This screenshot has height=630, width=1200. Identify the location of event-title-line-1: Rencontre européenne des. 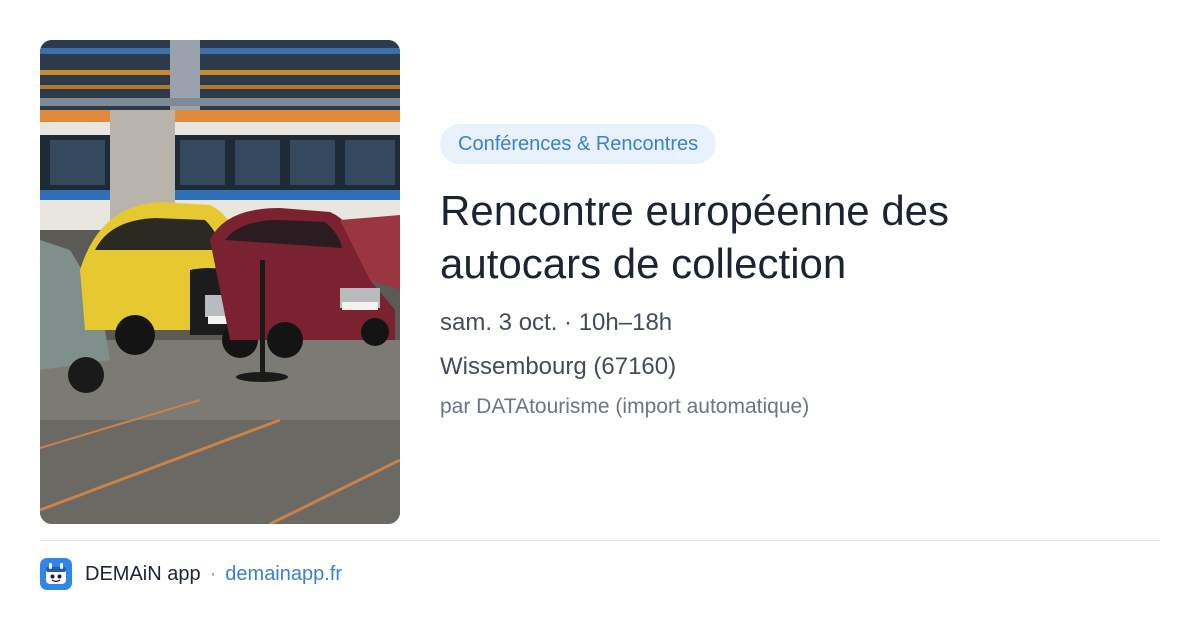
(695, 210).